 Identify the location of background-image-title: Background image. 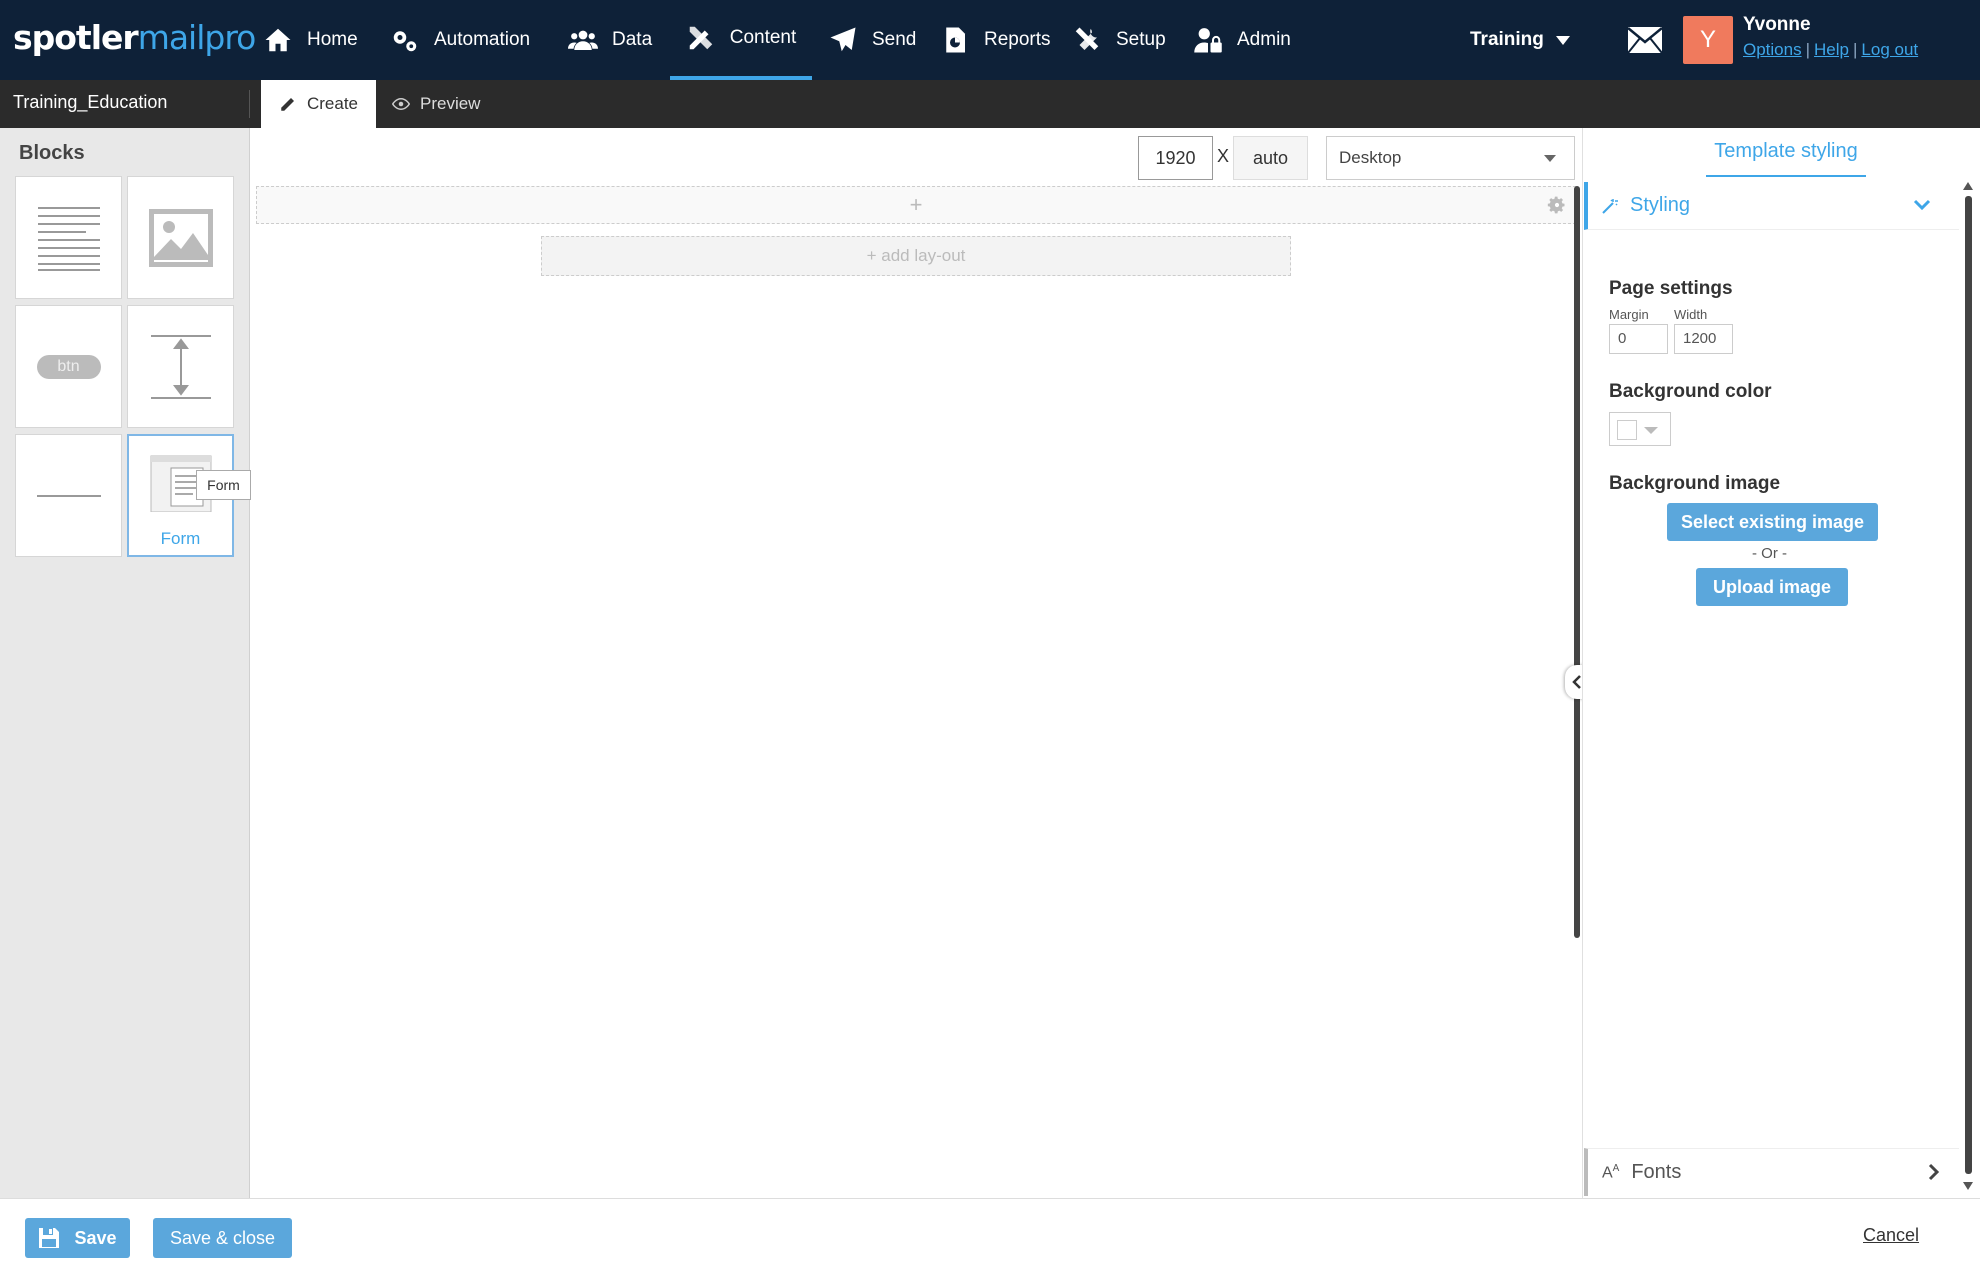
(1695, 483).